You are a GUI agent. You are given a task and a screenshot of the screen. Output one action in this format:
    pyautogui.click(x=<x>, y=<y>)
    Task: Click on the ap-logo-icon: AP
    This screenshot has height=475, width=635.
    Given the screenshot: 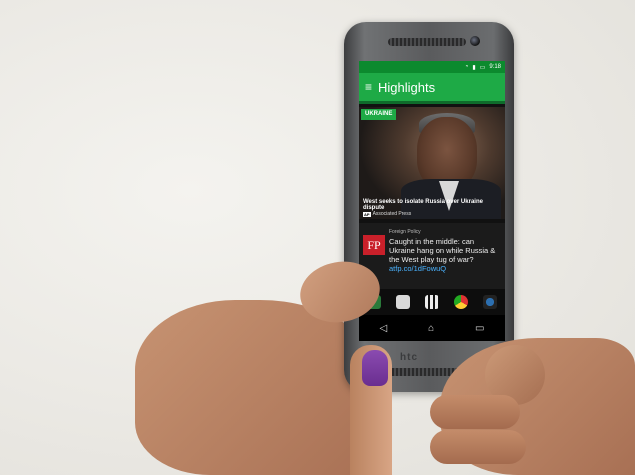 What is the action you would take?
    pyautogui.click(x=367, y=214)
    